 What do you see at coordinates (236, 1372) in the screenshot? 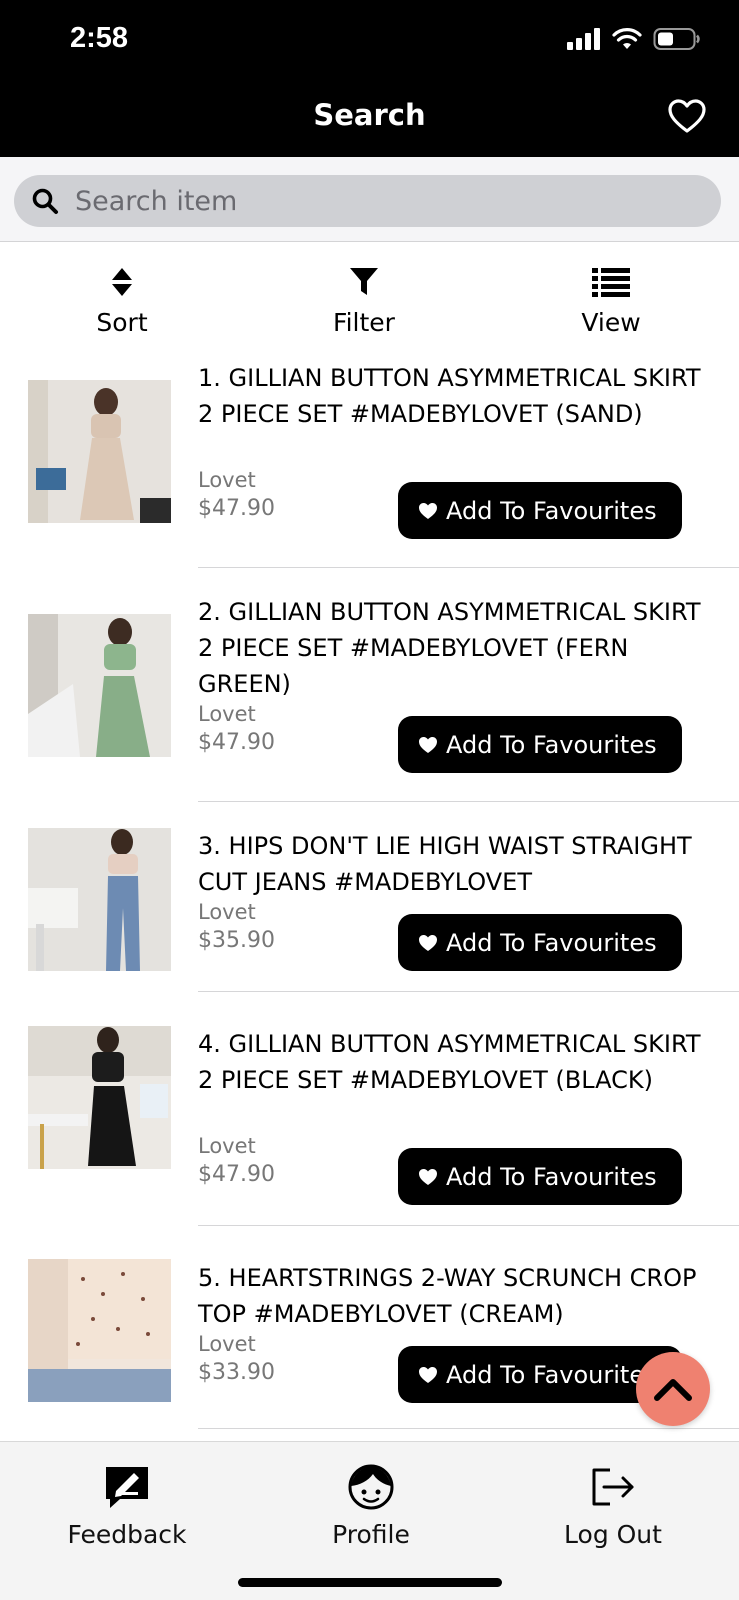
I see `product-price: $33.90` at bounding box center [236, 1372].